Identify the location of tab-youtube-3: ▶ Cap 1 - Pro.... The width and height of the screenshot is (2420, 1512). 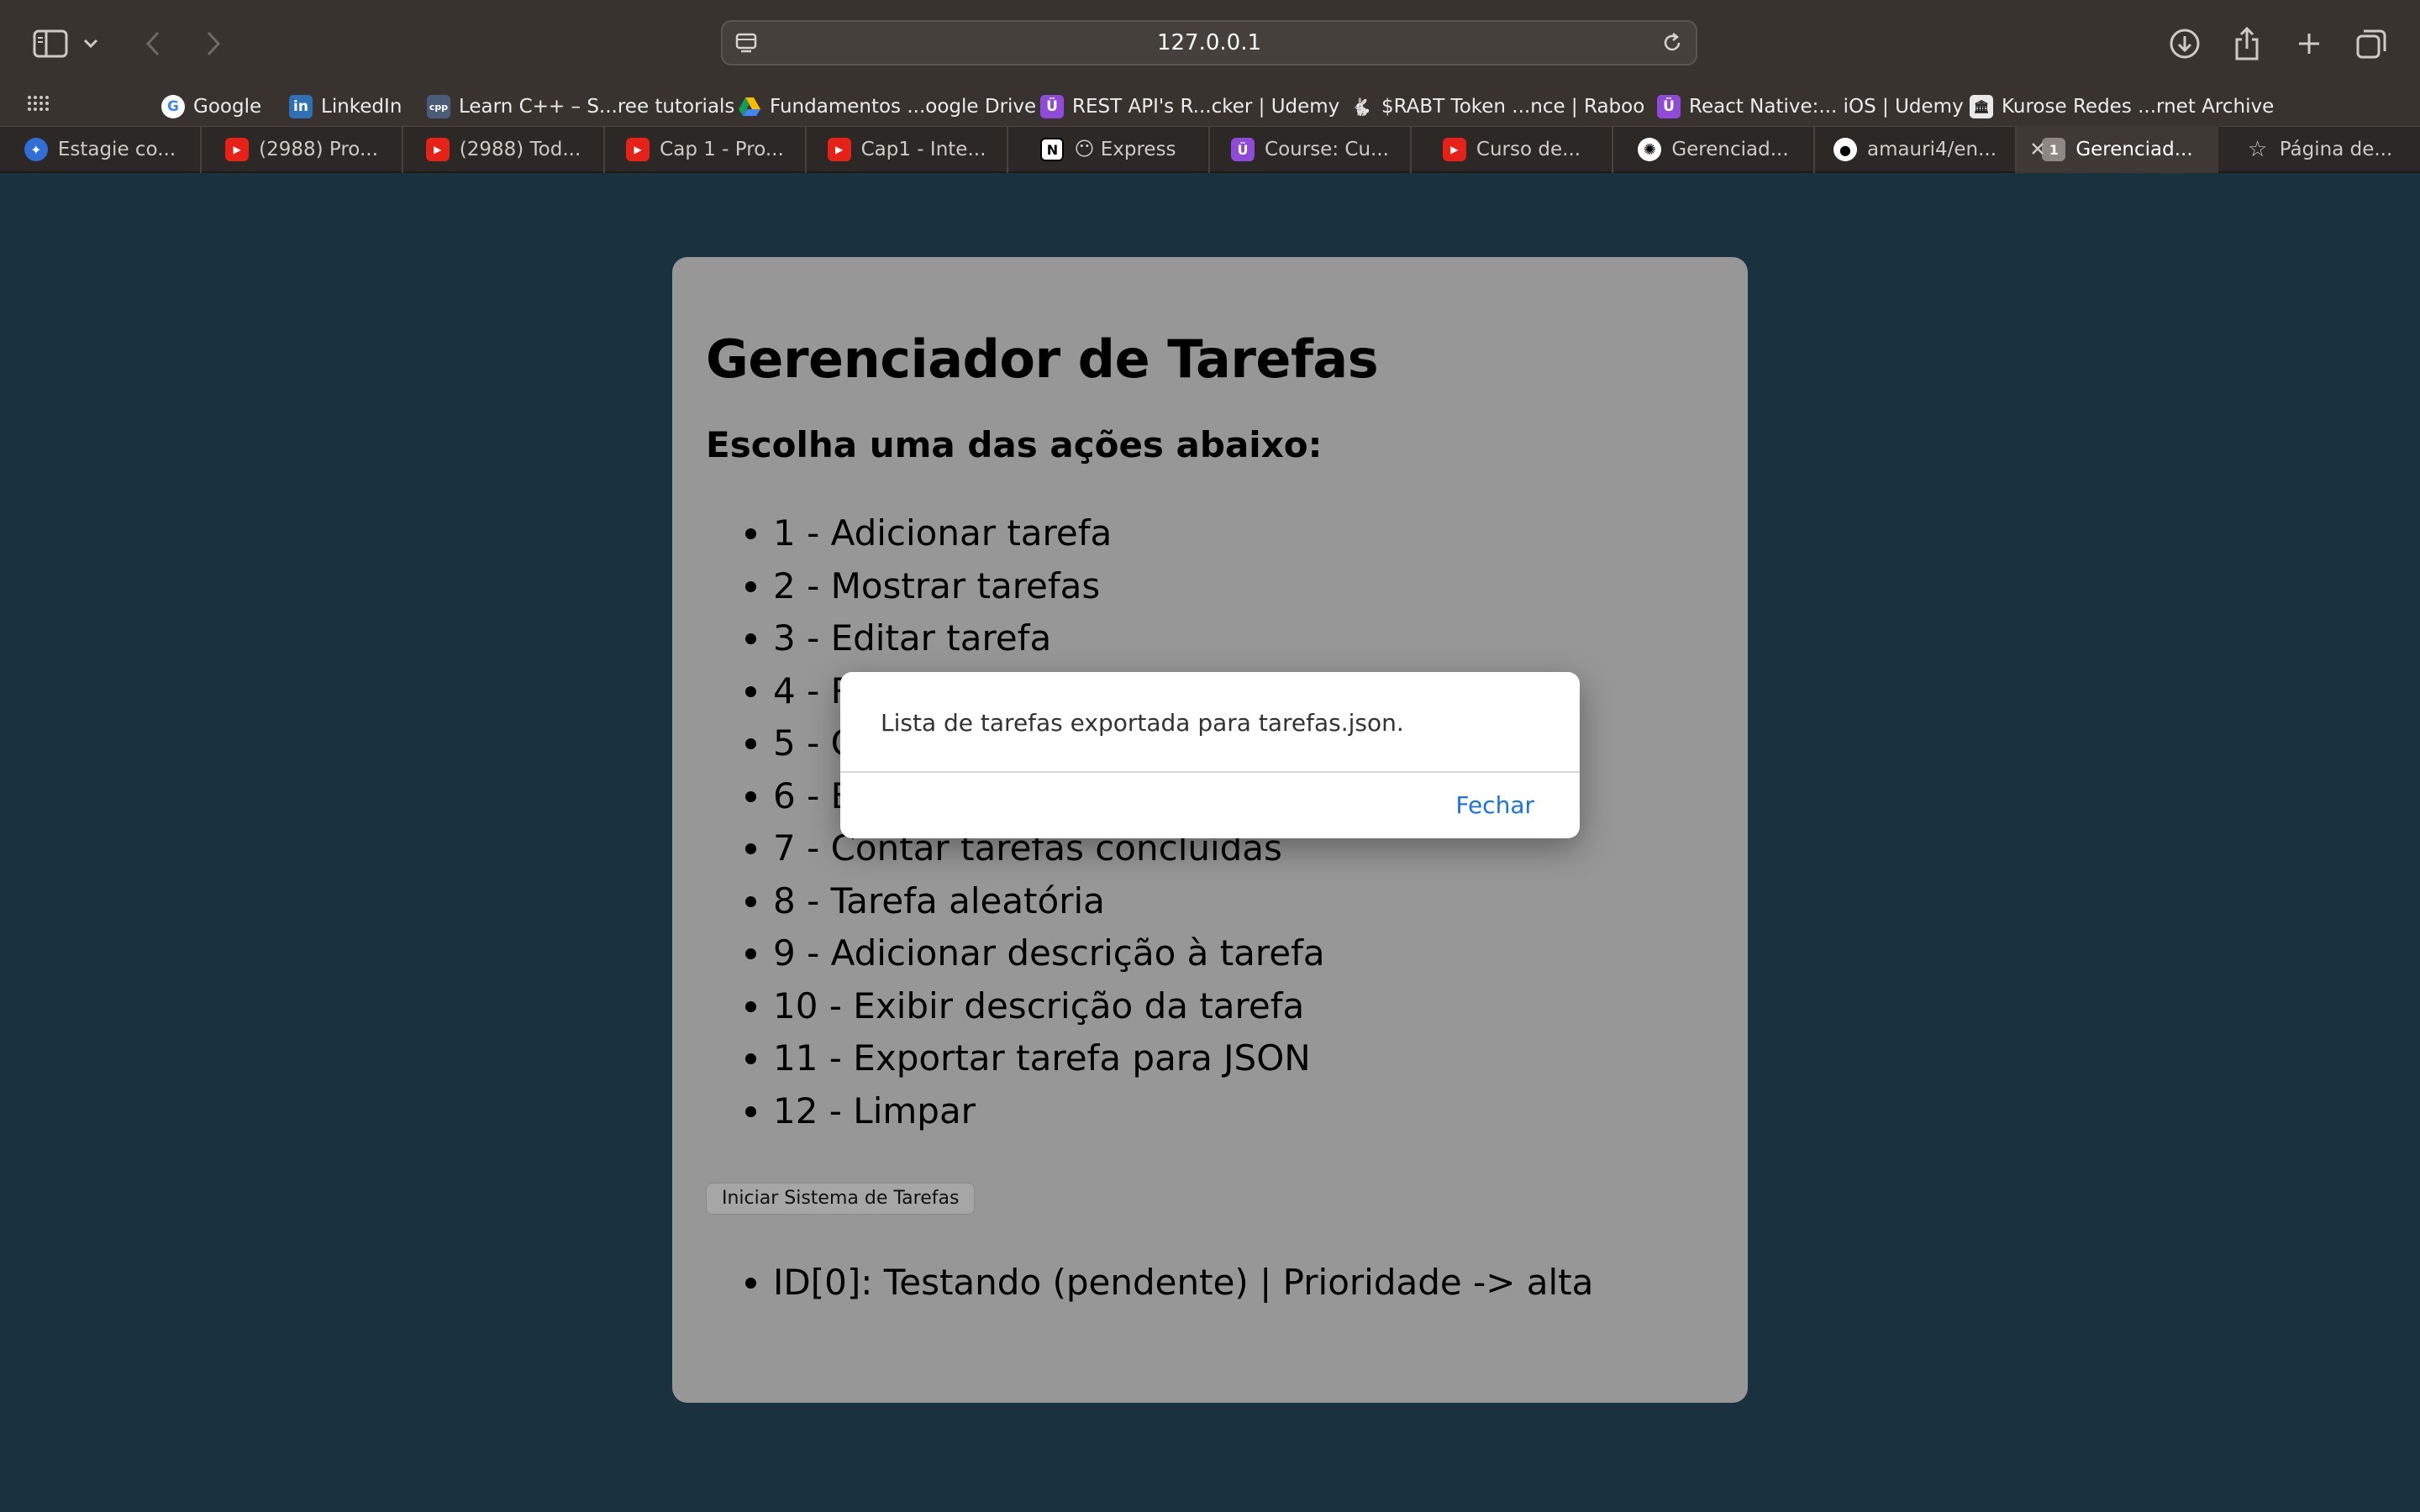
(706, 149).